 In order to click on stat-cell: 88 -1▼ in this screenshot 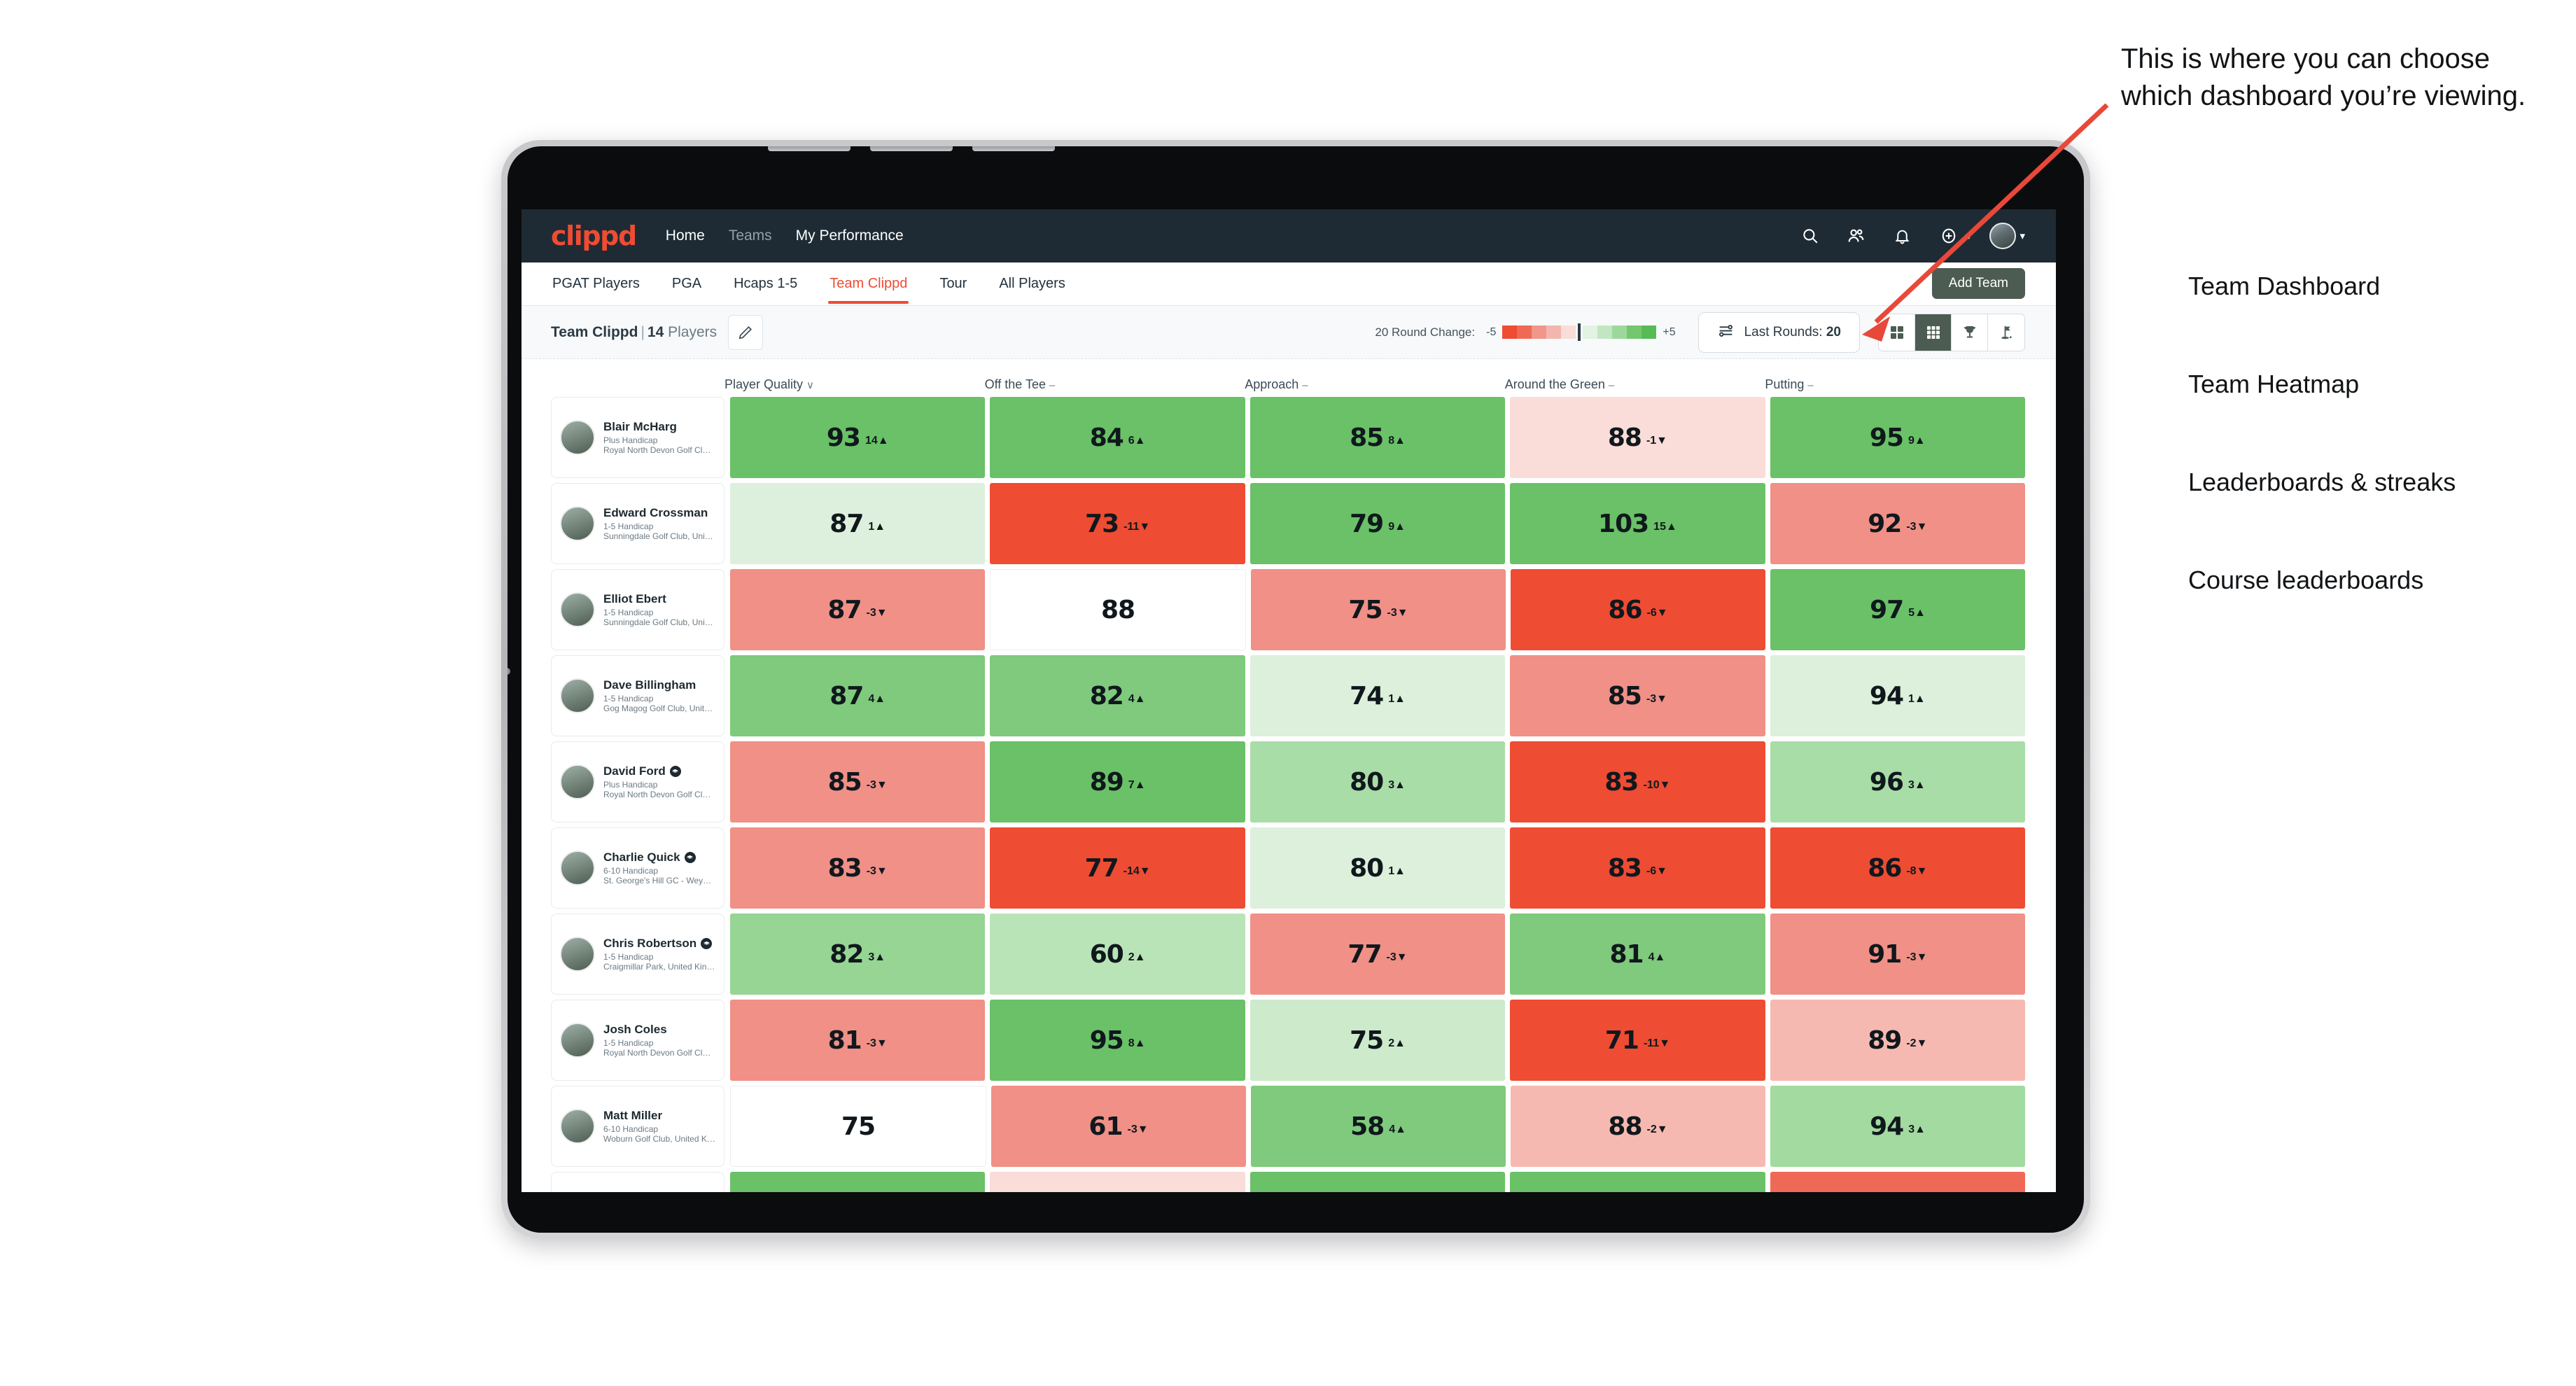, I will do `click(1637, 437)`.